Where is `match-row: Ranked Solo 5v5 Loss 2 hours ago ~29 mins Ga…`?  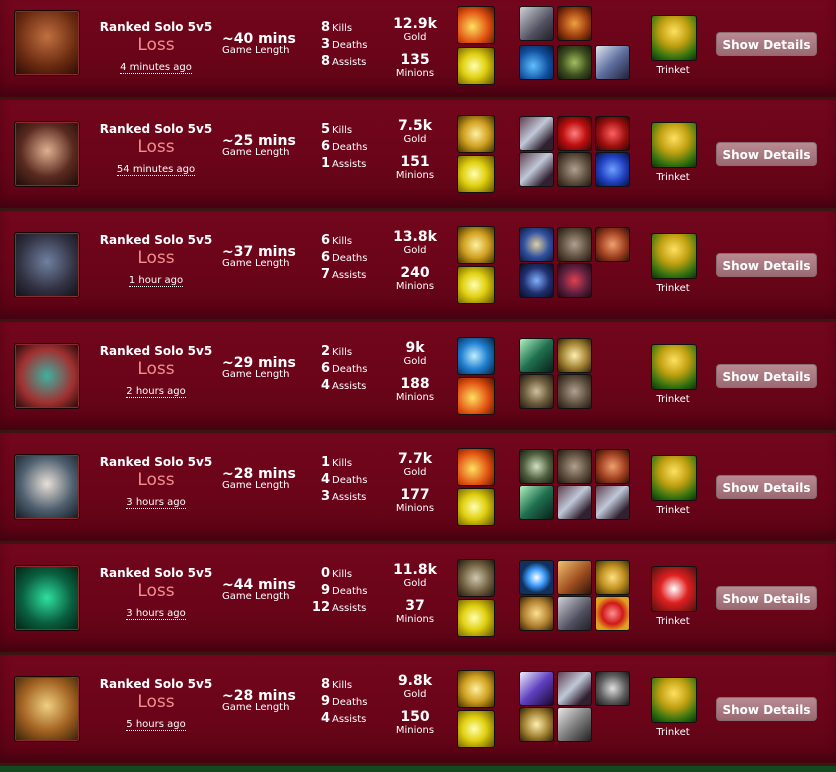 match-row: Ranked Solo 5v5 Loss 2 hours ago ~29 mins Ga… is located at coordinates (418, 377).